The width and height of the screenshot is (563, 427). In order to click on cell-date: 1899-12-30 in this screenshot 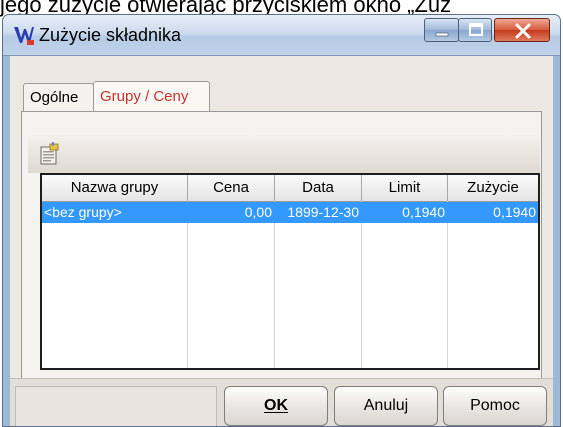, I will do `click(323, 212)`.